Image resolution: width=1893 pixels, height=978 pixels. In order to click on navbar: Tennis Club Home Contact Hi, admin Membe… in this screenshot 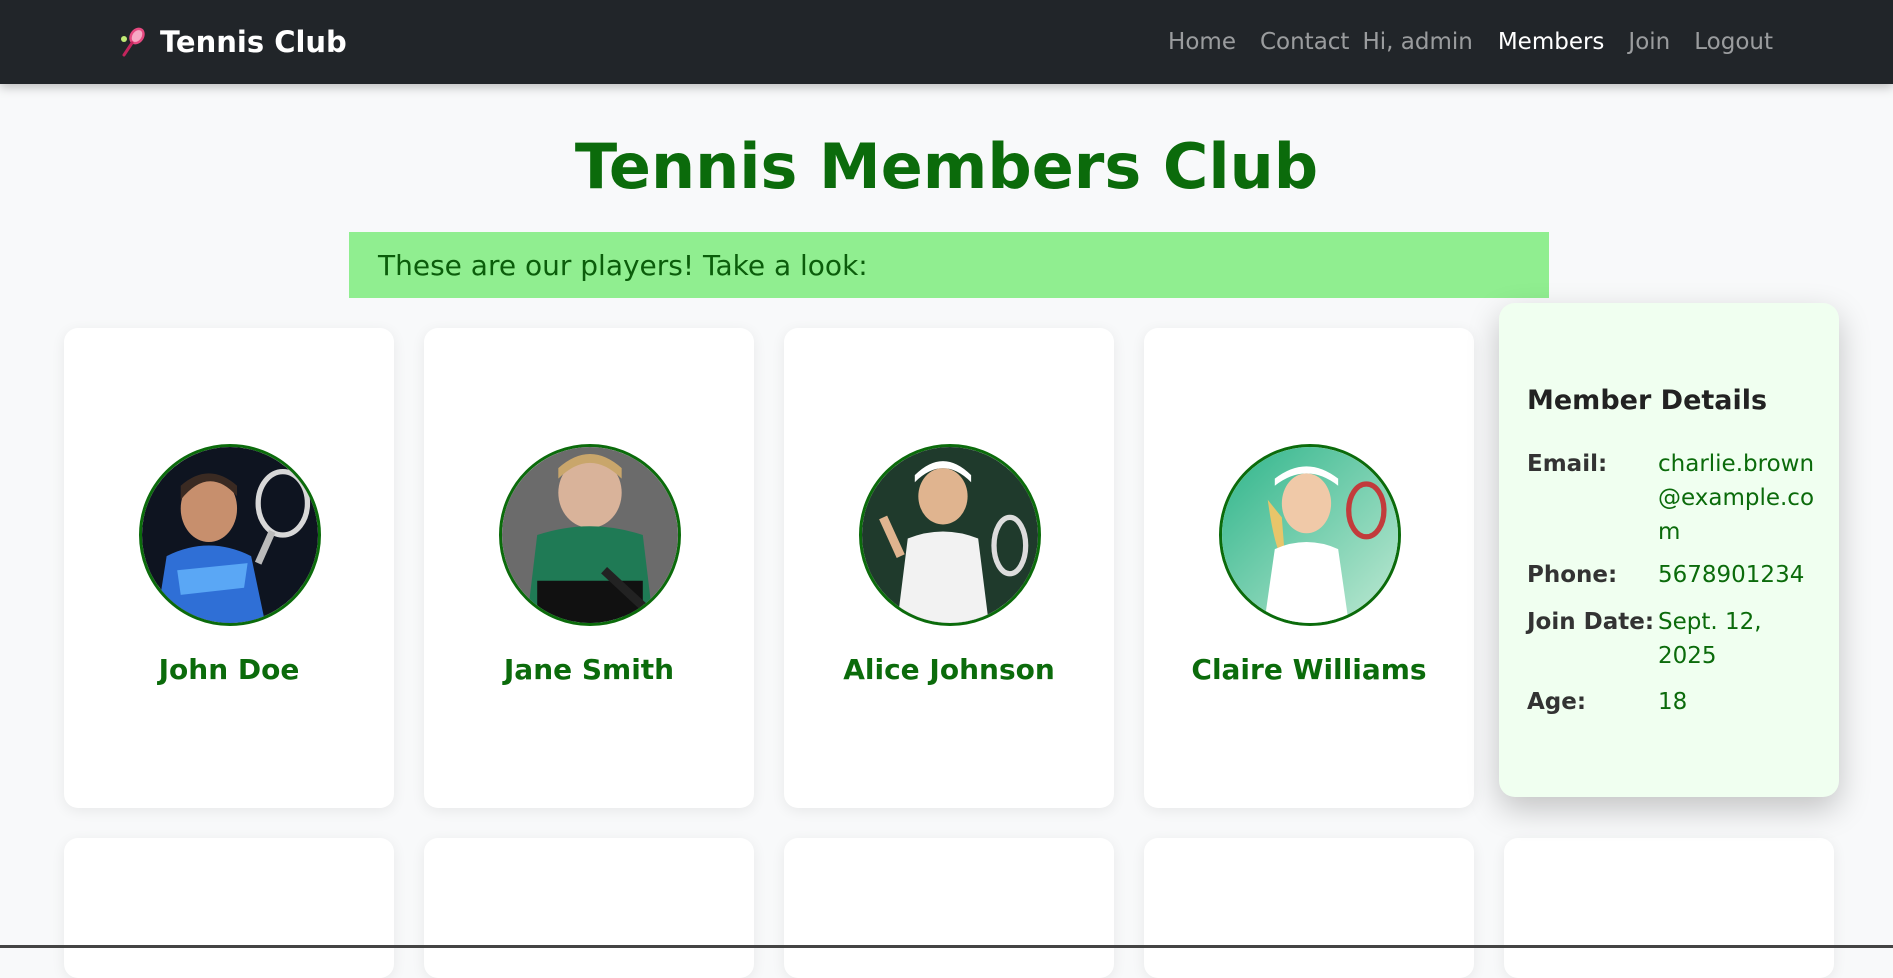, I will do `click(946, 42)`.